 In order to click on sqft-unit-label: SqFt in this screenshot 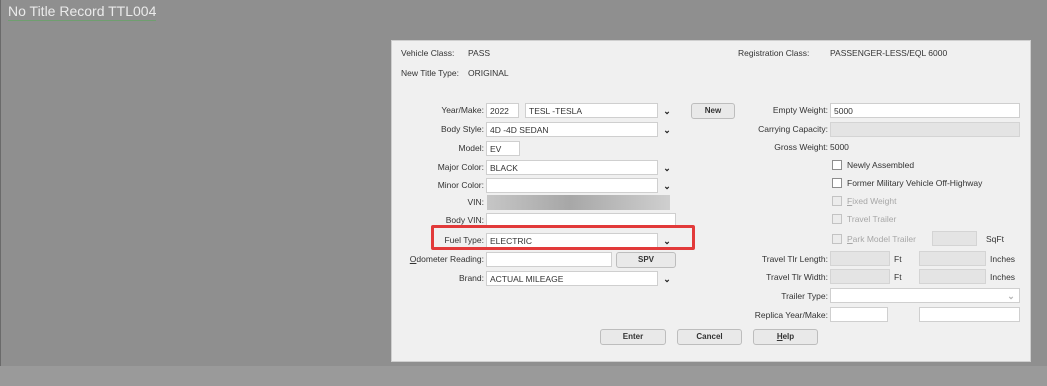, I will do `click(995, 239)`.